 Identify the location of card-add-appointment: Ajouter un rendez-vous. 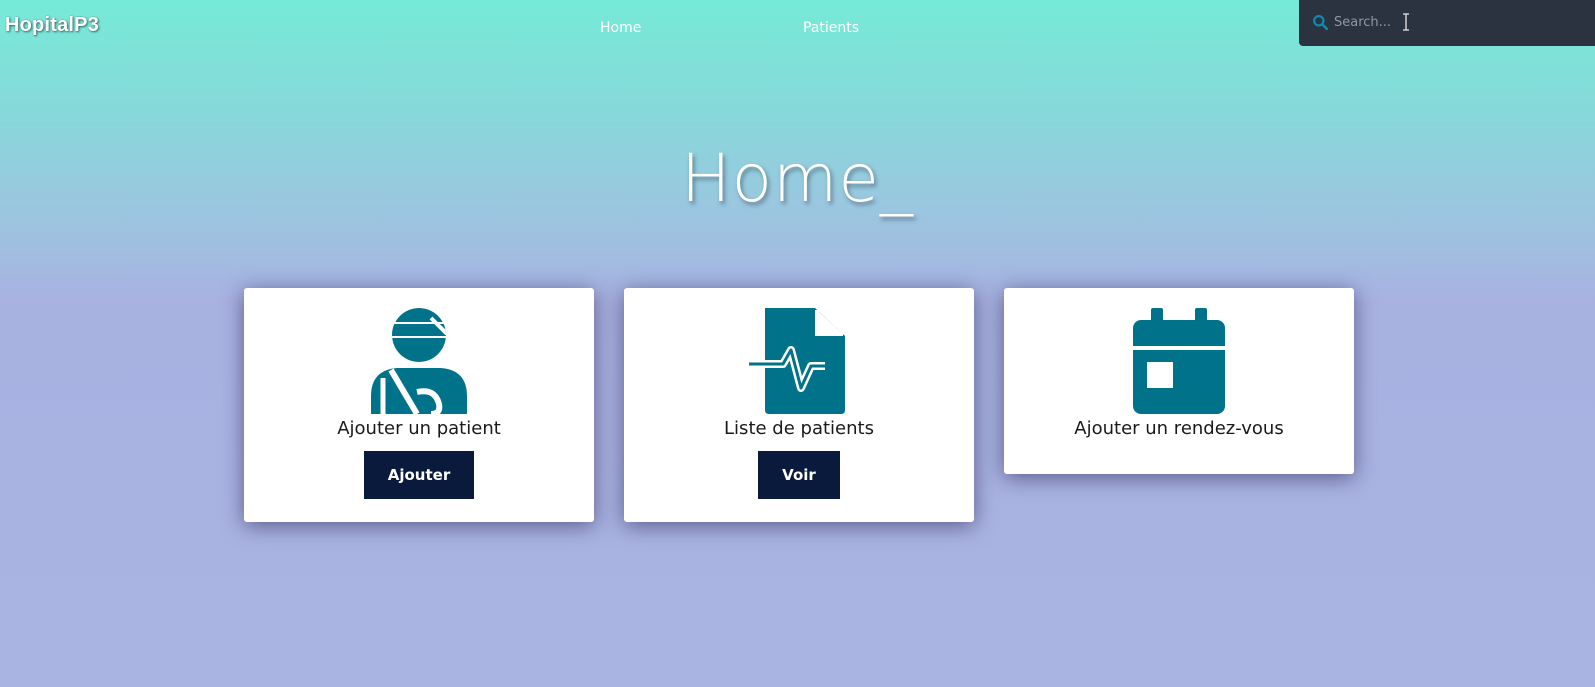
(1179, 381).